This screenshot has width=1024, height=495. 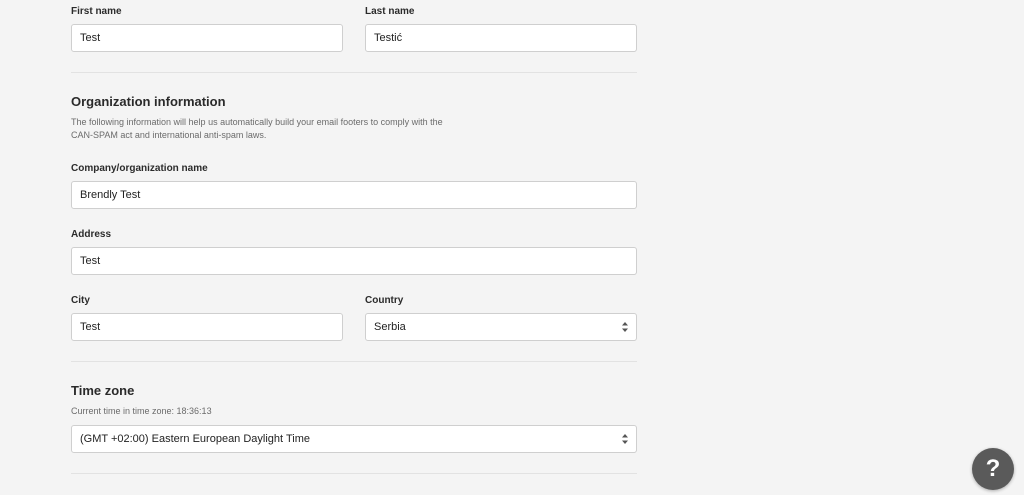 I want to click on country-select: Serbia, so click(x=501, y=327).